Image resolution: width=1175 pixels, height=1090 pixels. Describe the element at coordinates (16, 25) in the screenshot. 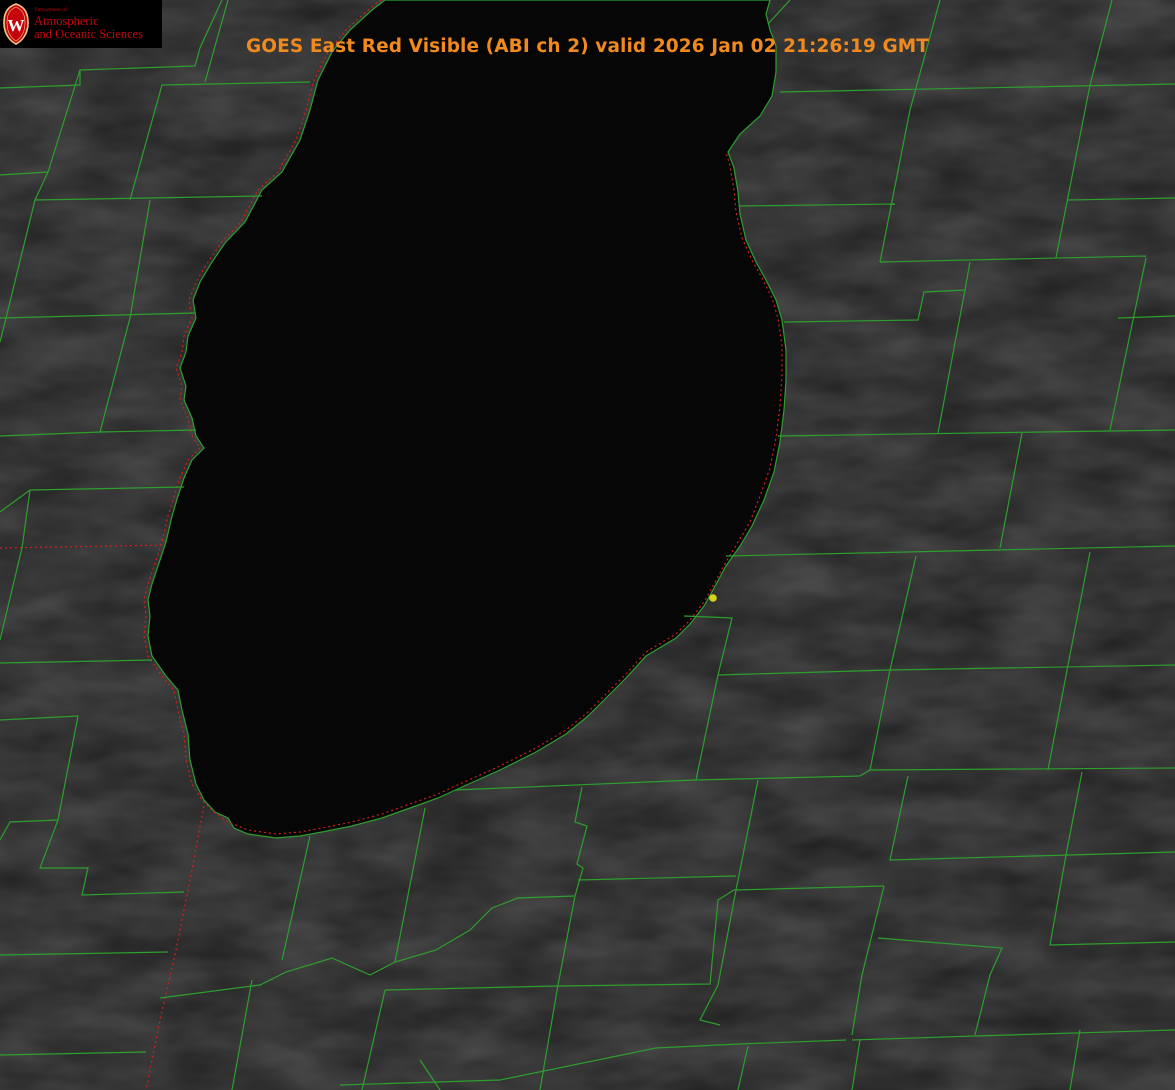

I see `uw-crest-letter: W` at that location.